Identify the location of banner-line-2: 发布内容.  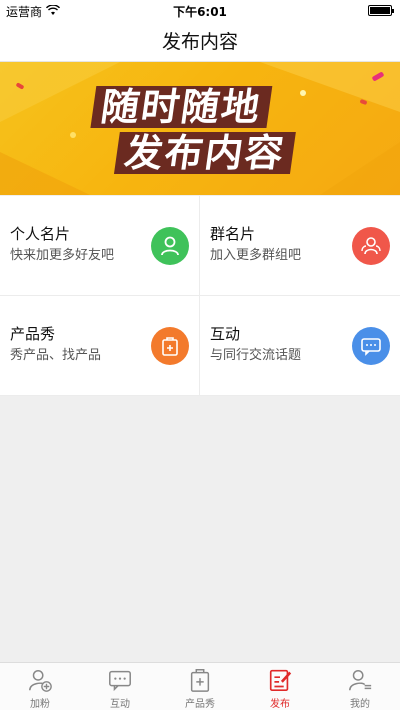
(204, 153).